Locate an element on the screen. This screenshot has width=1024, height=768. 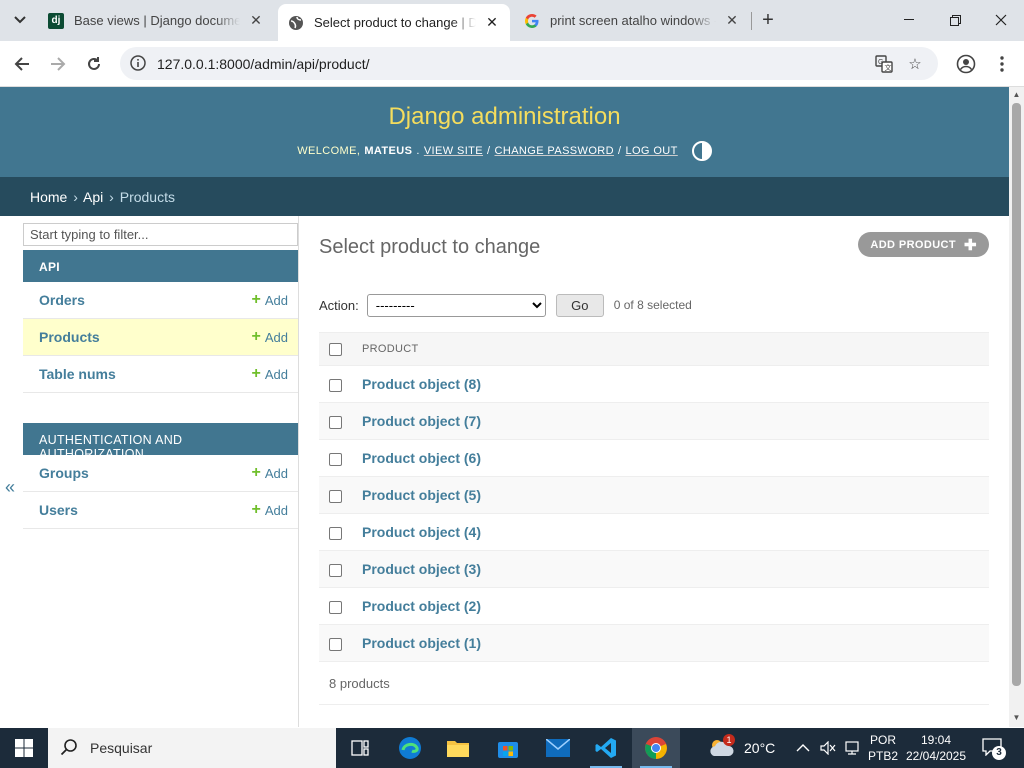
weather-widget: 1 20°C is located at coordinates (741, 748).